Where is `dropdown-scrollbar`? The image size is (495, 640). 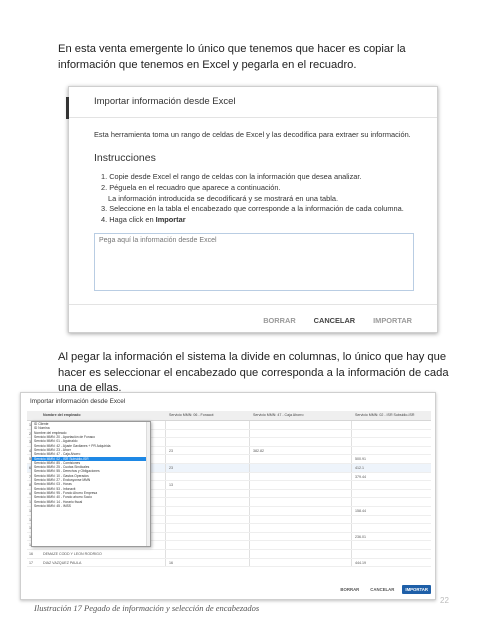
dropdown-scrollbar is located at coordinates (148, 484).